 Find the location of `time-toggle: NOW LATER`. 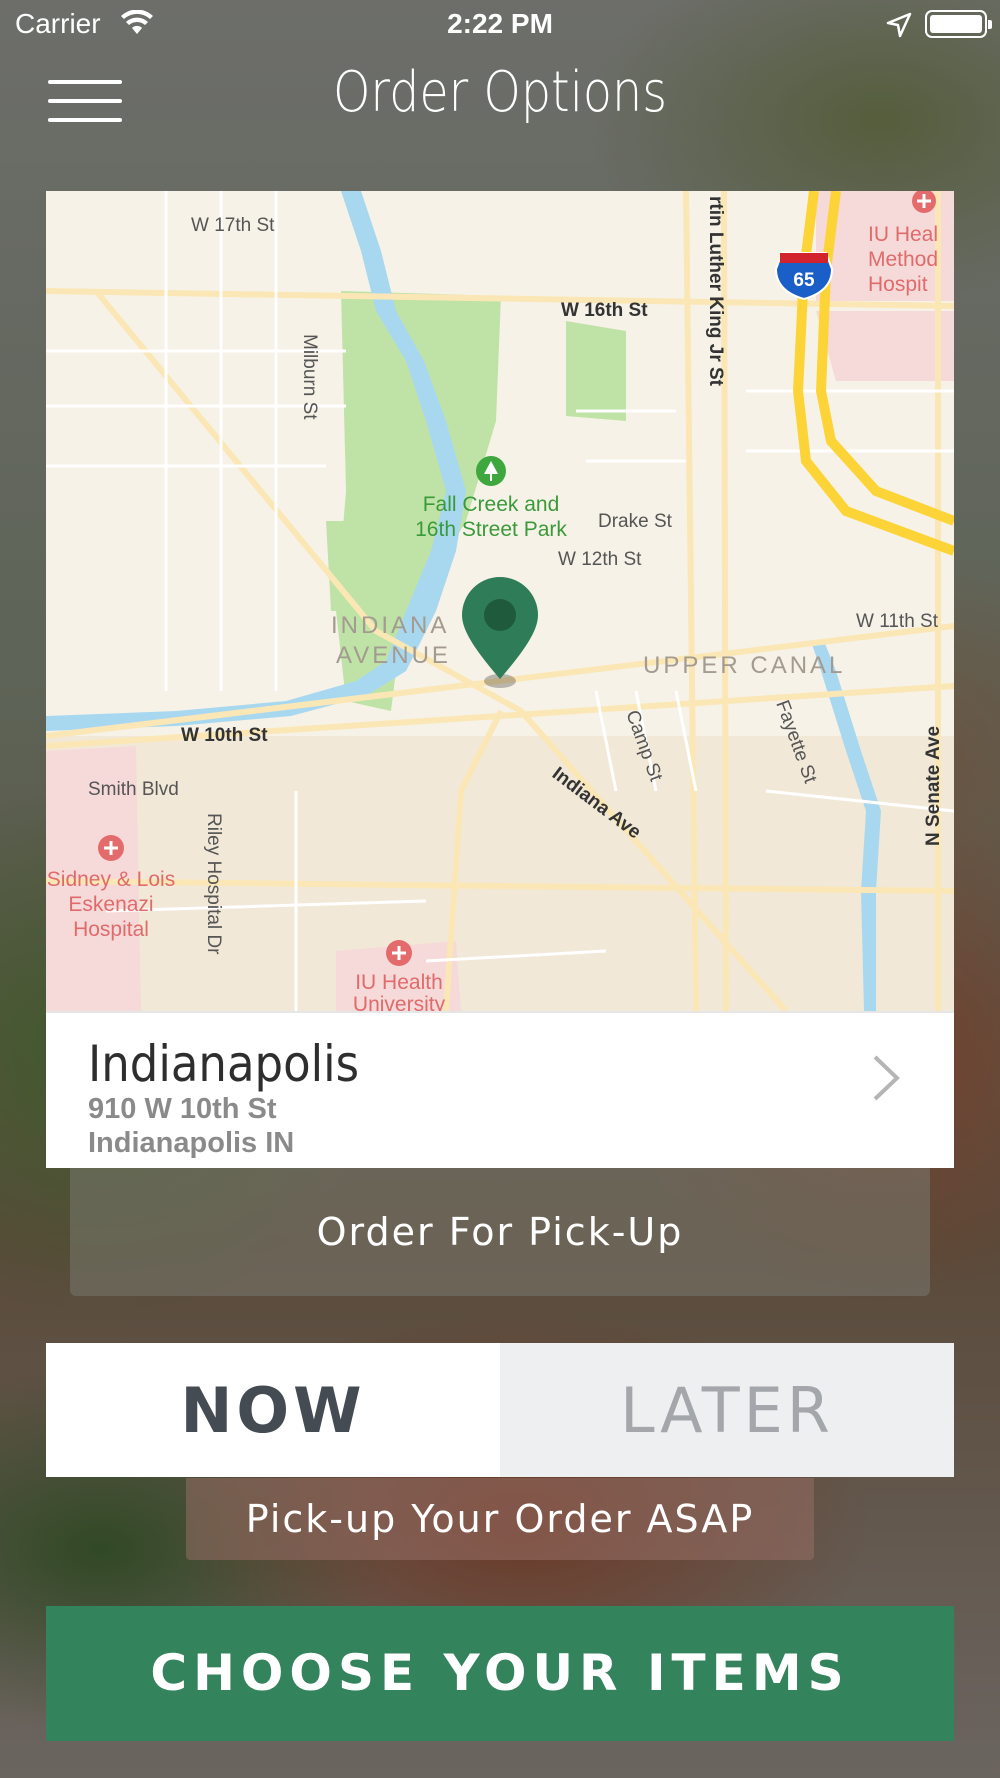

time-toggle: NOW LATER is located at coordinates (500, 1410).